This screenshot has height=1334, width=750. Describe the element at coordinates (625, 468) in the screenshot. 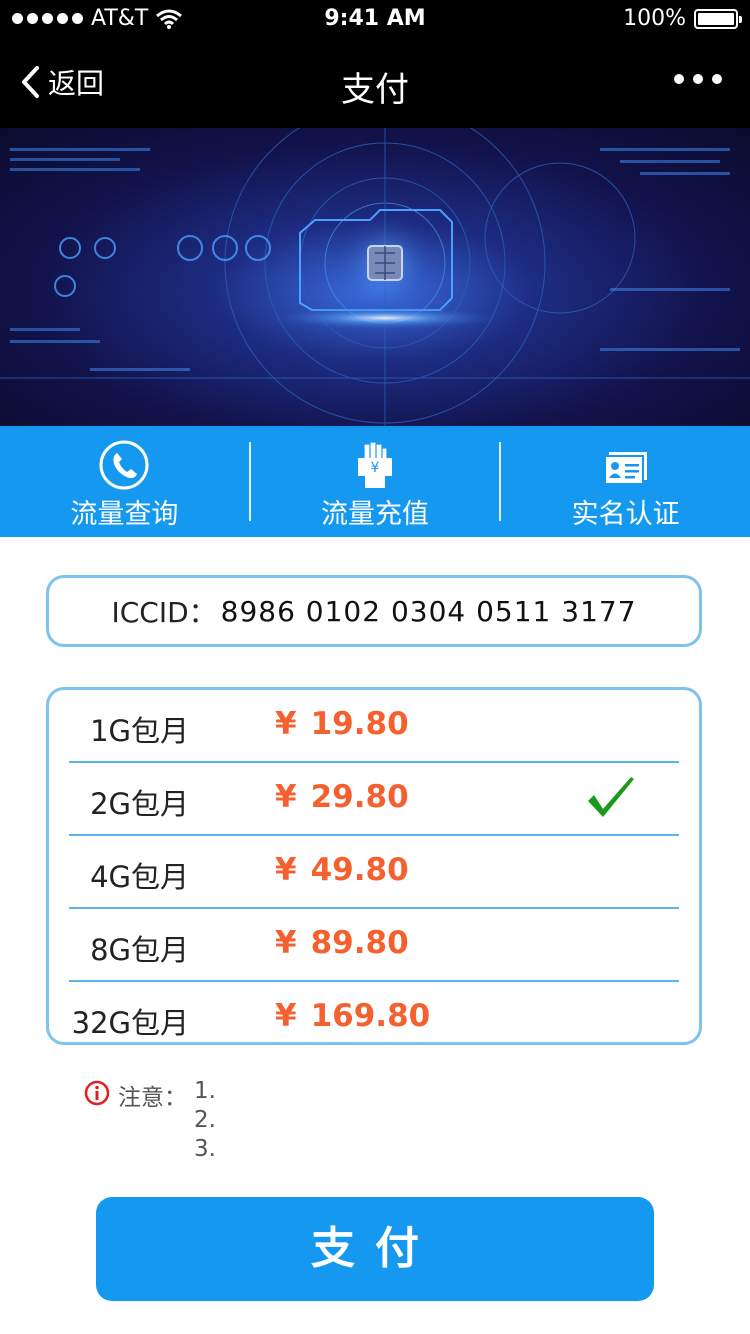

I see `id-card-icon` at that location.